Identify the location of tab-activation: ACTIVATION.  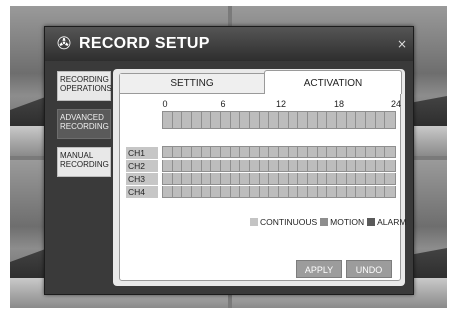
(333, 82).